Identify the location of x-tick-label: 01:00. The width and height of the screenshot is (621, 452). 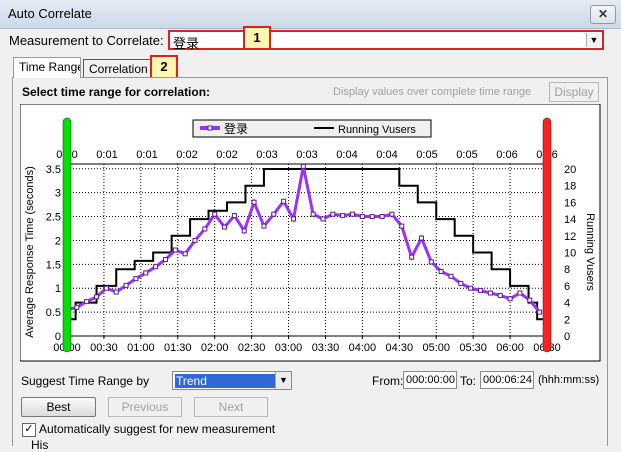
(141, 348).